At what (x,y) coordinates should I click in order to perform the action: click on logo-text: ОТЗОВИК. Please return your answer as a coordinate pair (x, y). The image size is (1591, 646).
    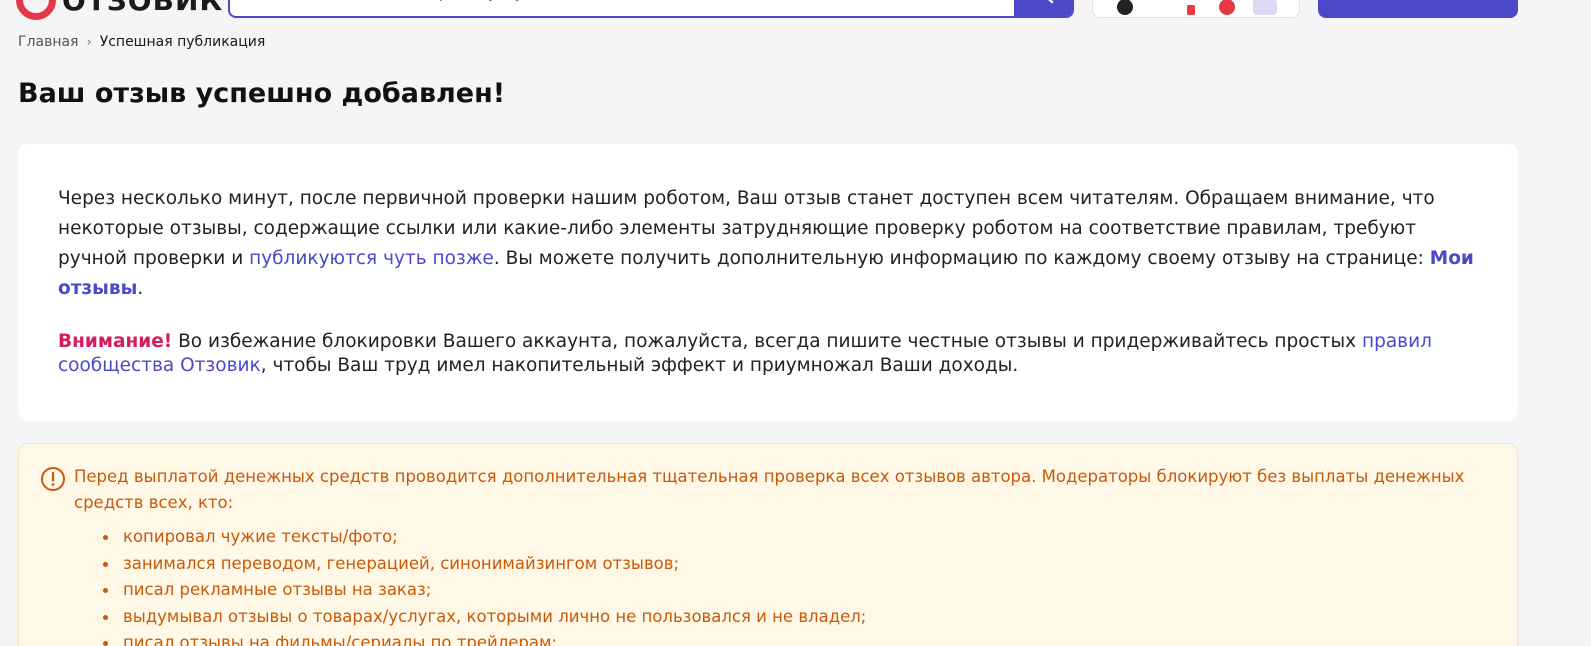
    Looking at the image, I should click on (143, 8).